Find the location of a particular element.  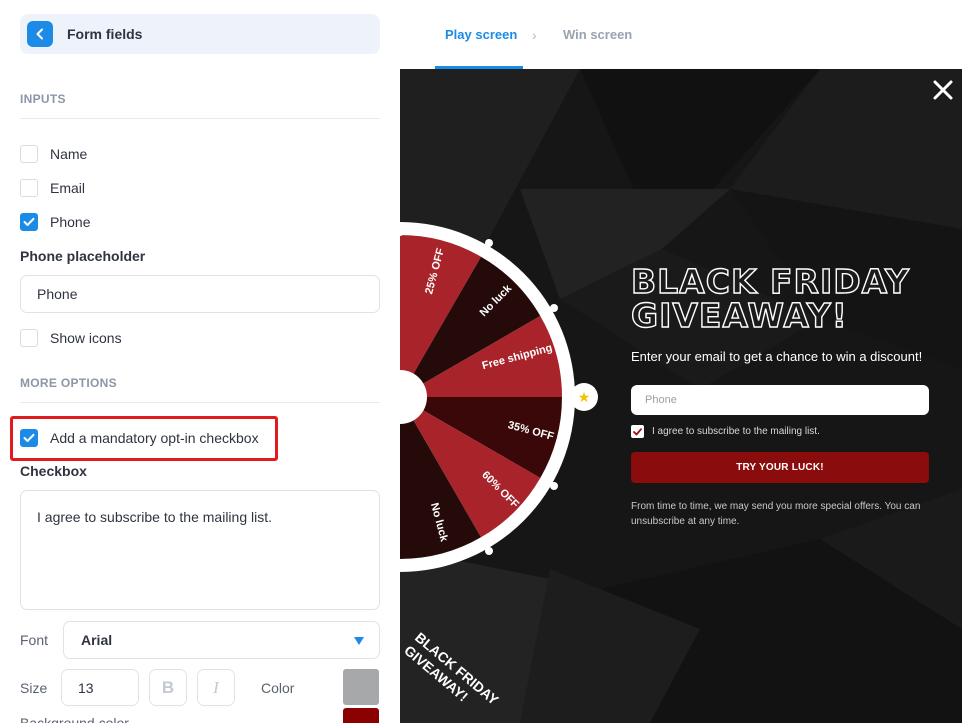

color-label: Color is located at coordinates (278, 688).